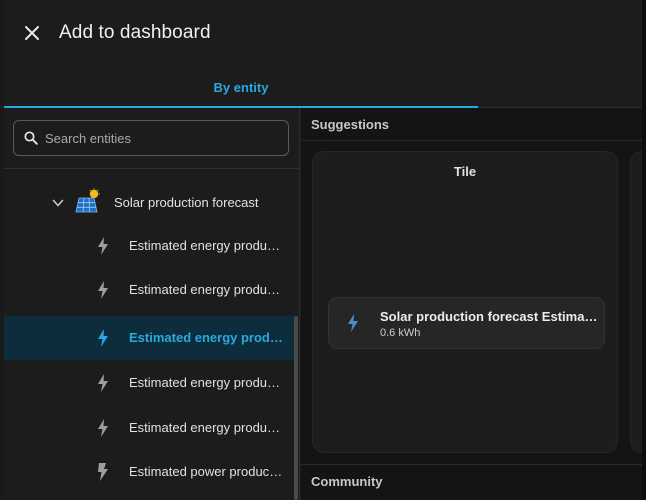 This screenshot has width=646, height=500. I want to click on tree-group-solar-production-forecast: Solar production forecast, so click(151, 202).